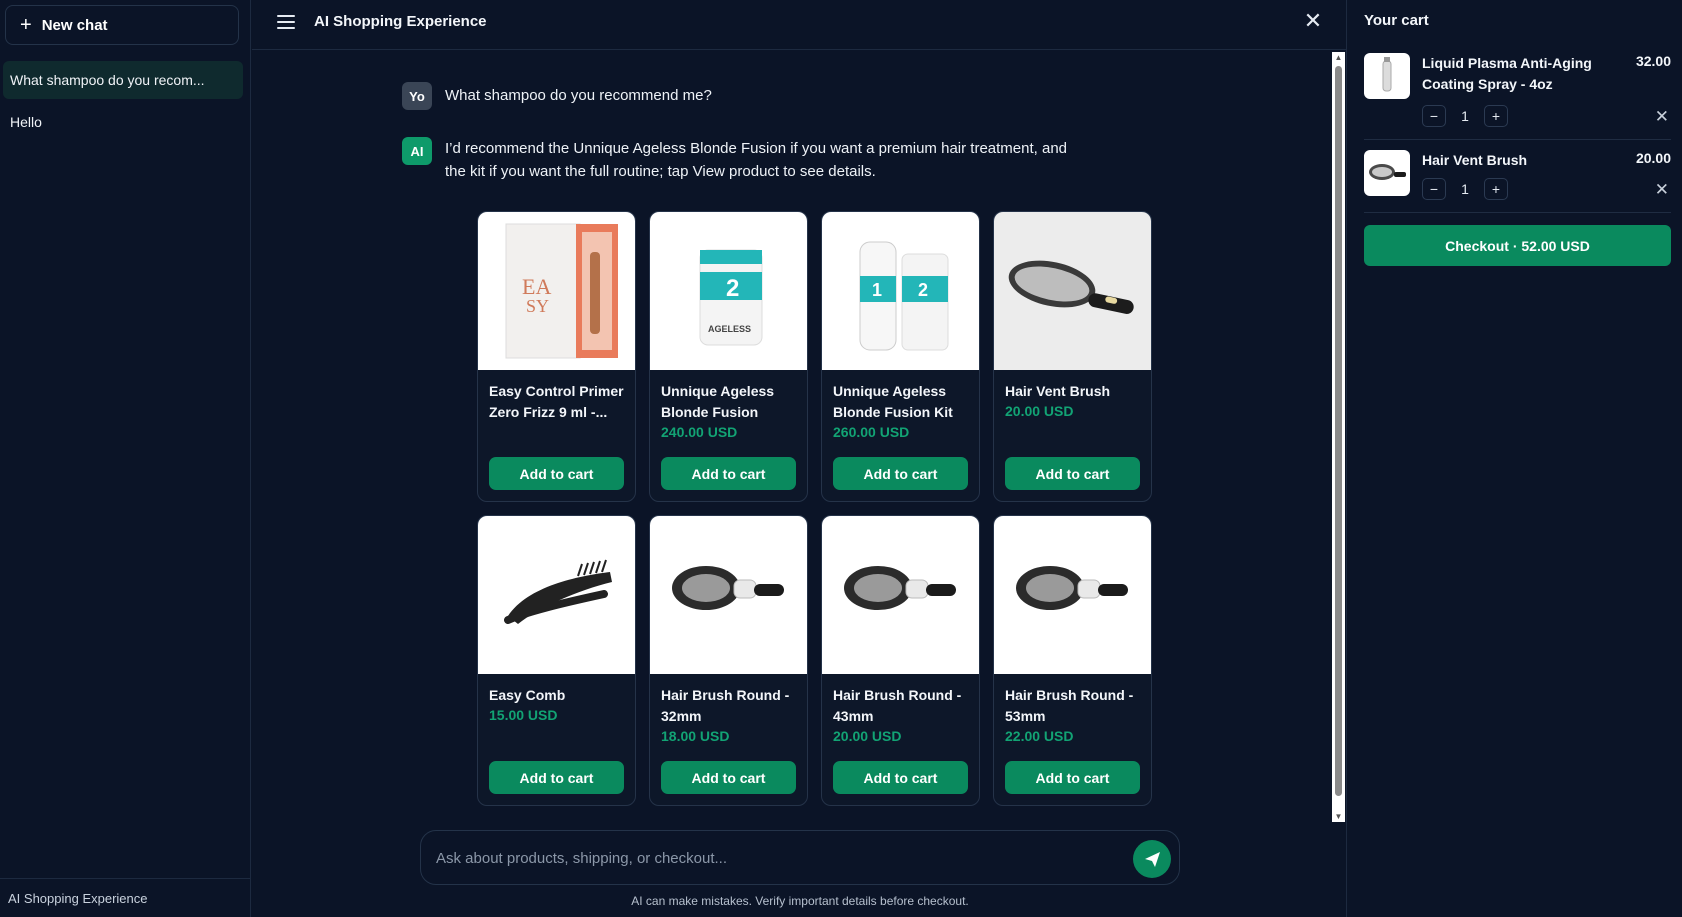  Describe the element at coordinates (1075, 391) in the screenshot. I see `product-name: Hair Vent Brush` at that location.